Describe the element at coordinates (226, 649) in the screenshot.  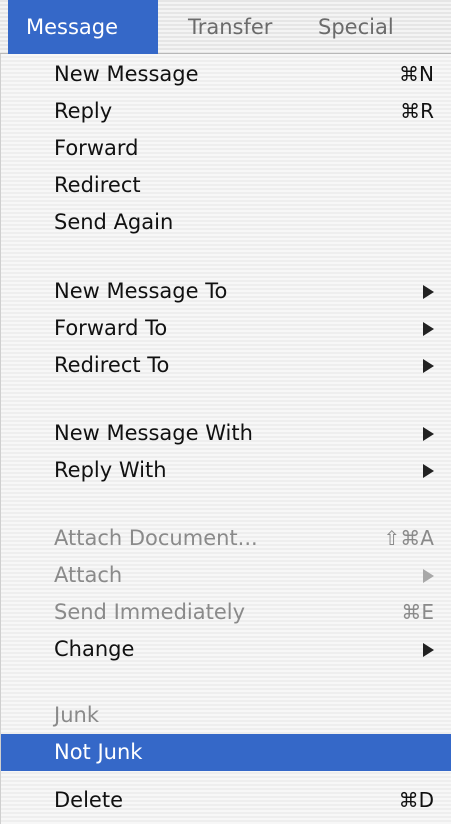
I see `menu-item-change: Change` at that location.